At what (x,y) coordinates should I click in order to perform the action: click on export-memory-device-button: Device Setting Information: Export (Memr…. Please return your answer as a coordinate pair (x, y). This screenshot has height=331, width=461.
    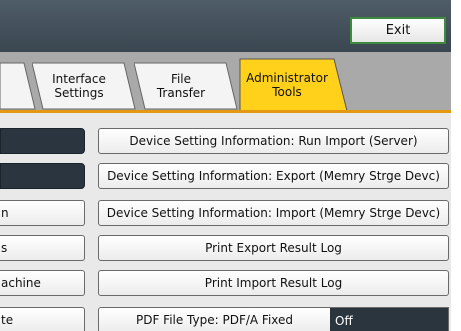
    Looking at the image, I should click on (273, 176).